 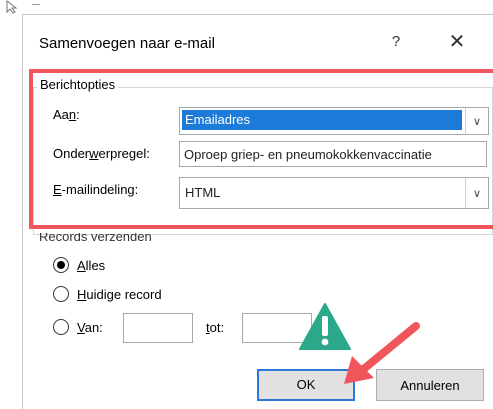 I want to click on from-input, so click(x=158, y=328).